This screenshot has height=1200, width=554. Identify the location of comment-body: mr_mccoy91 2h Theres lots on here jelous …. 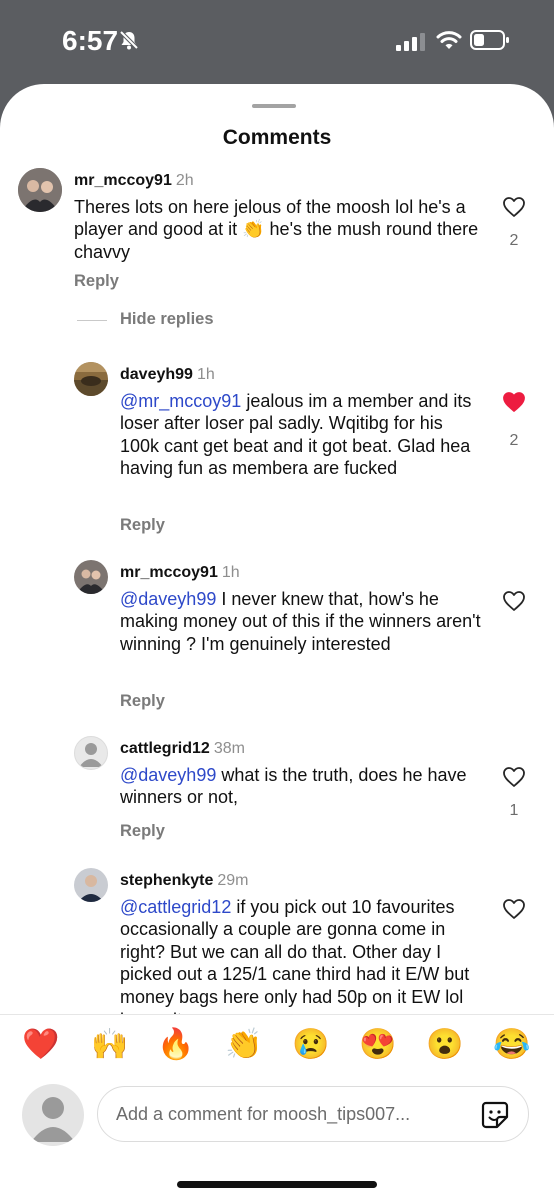
(279, 215).